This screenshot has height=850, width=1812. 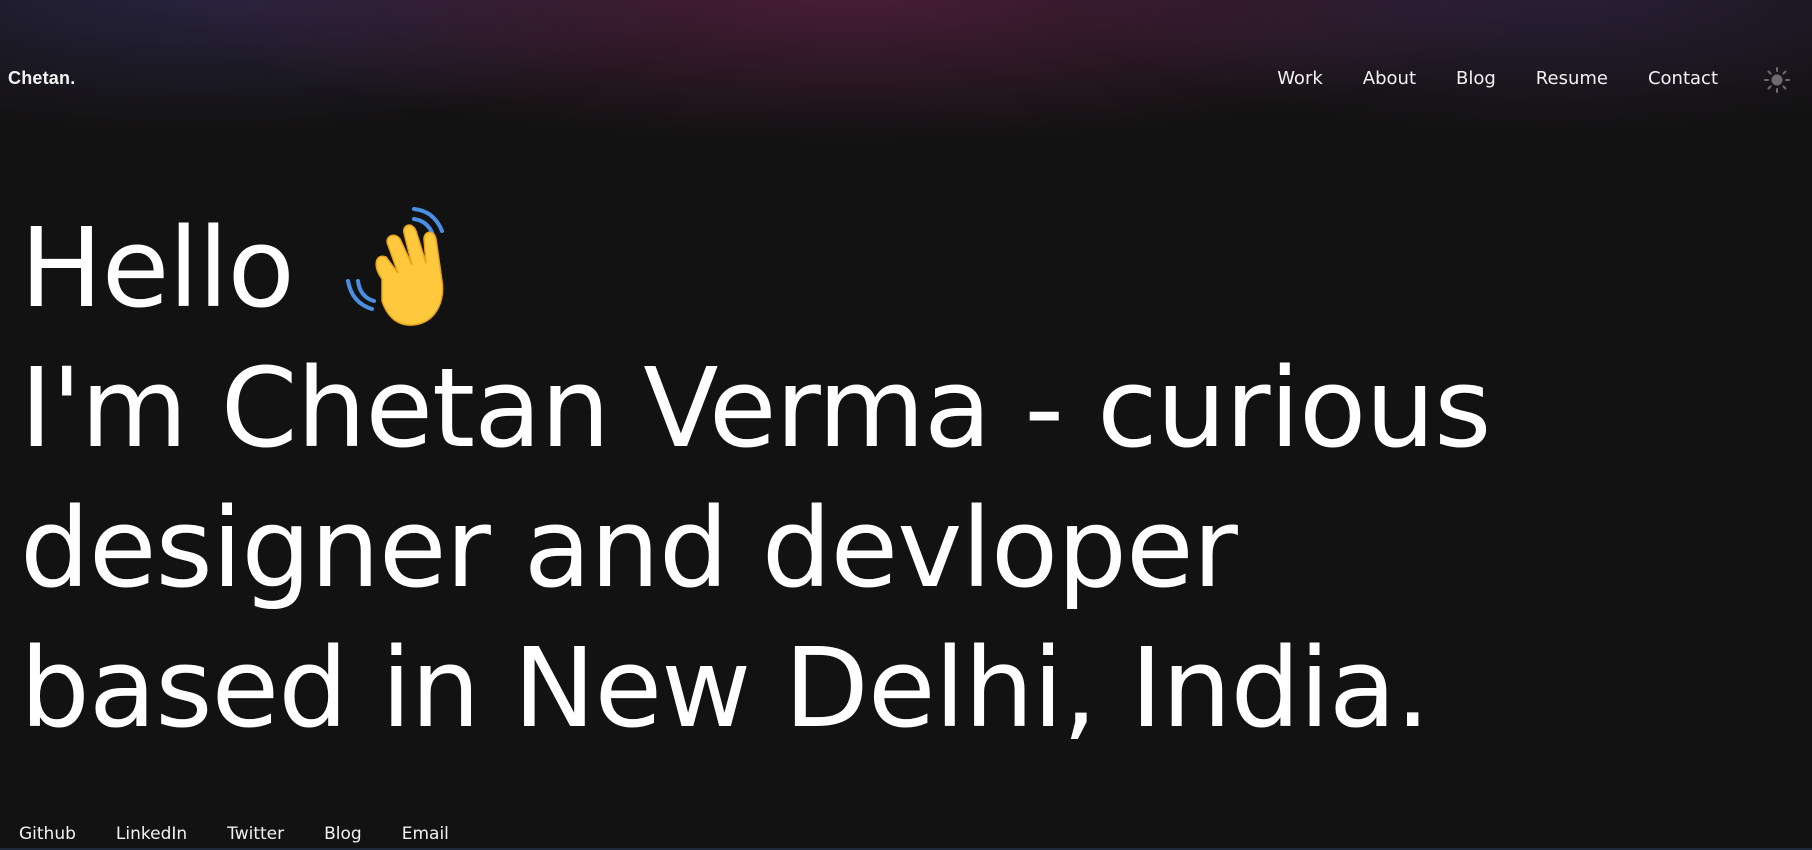 What do you see at coordinates (1497, 78) in the screenshot?
I see `main-nav: Work About Blog Resume Contact` at bounding box center [1497, 78].